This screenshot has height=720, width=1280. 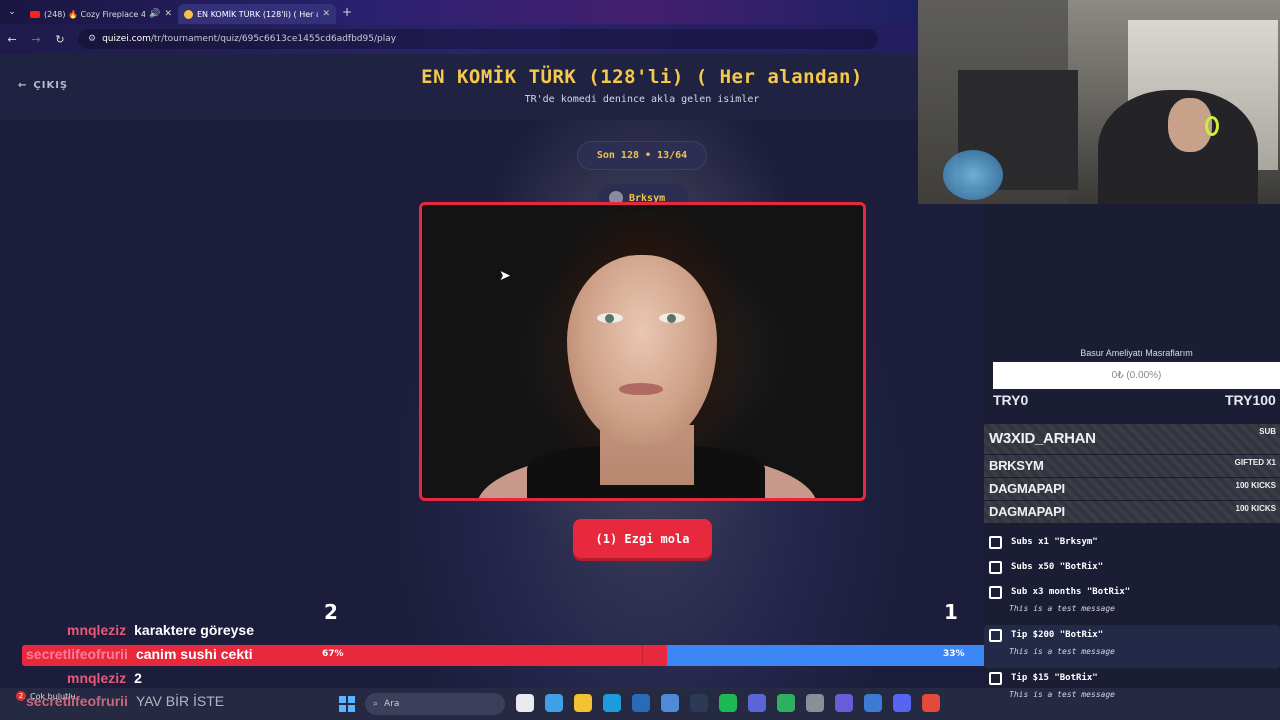 I want to click on goal-progress-text: 0₺ (0.00%), so click(x=1136, y=375).